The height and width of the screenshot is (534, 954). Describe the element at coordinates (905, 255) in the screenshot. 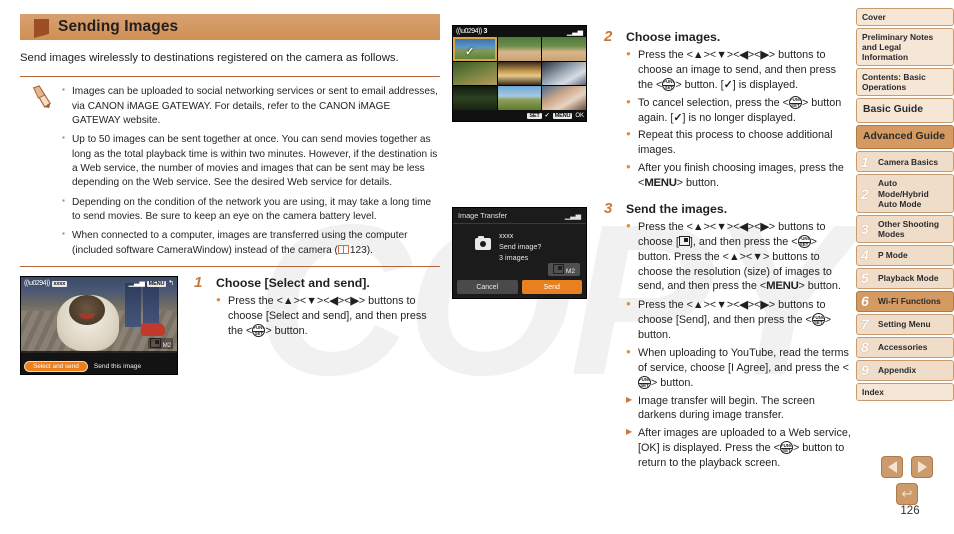

I see `sidebar-item-p-mode: 4 P Mode` at that location.